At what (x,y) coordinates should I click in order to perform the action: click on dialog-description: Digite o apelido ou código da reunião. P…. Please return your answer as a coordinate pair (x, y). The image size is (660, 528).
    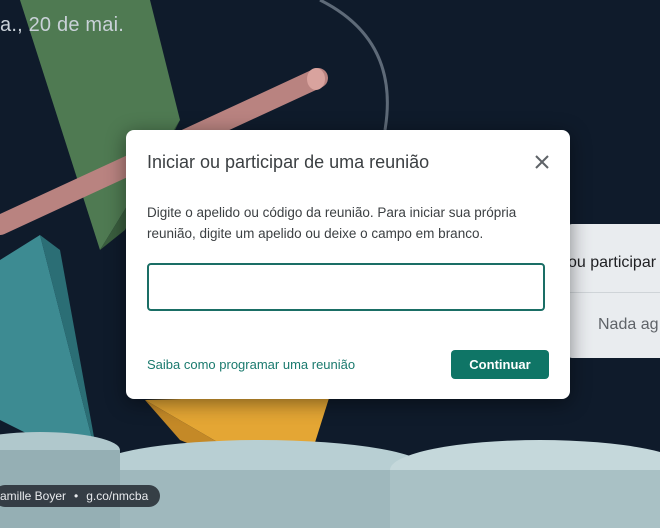
    Looking at the image, I should click on (332, 223).